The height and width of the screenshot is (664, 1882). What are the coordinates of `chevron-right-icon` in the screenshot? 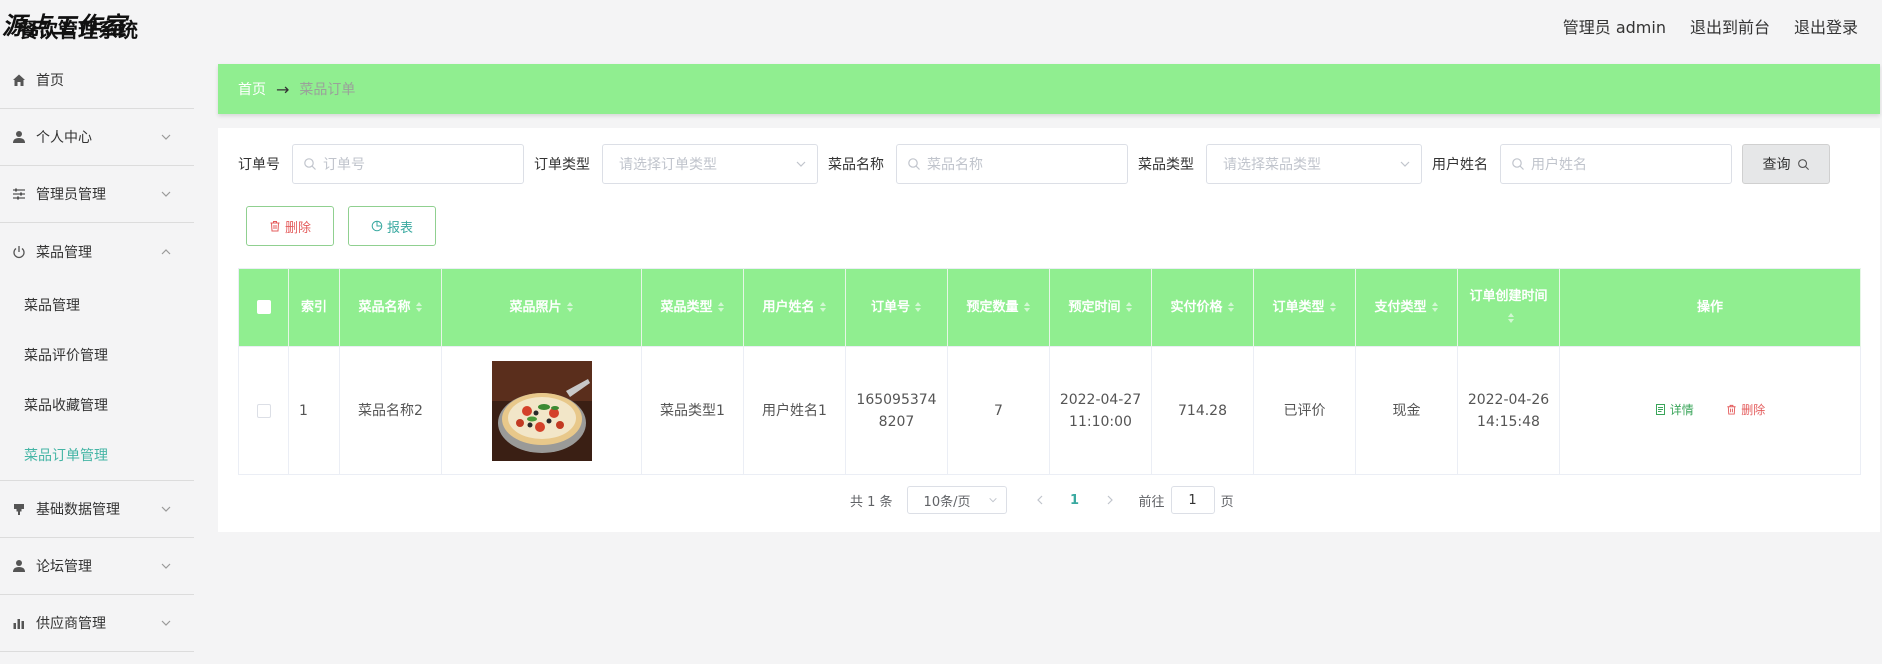 It's located at (1110, 500).